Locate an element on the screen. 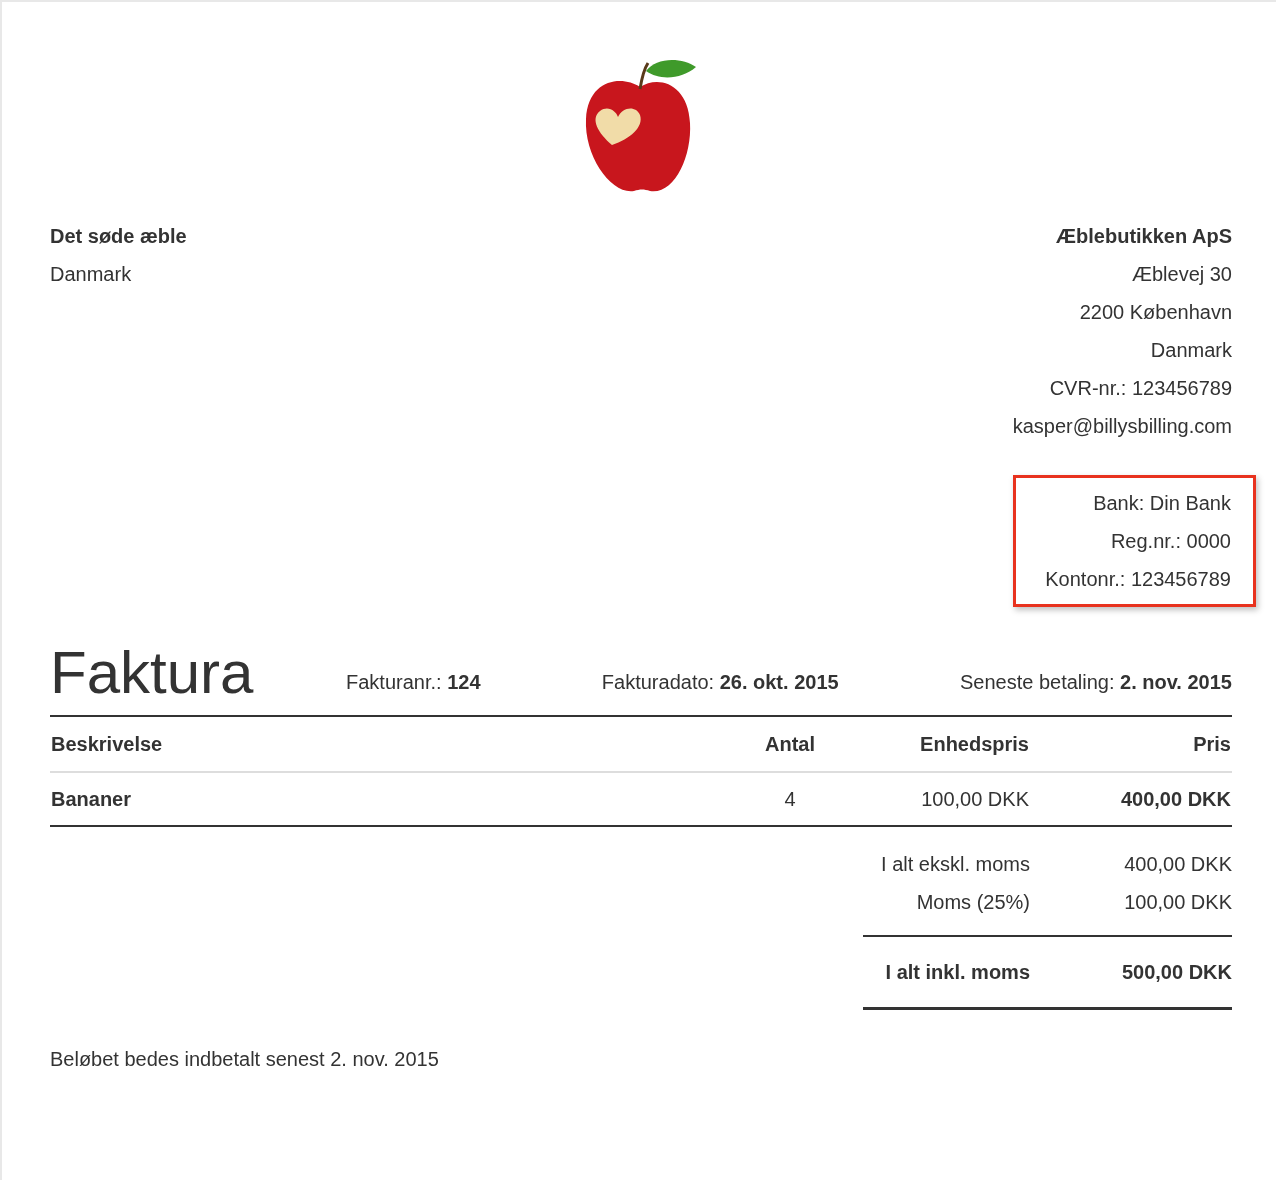  table-cell: 4 is located at coordinates (790, 799).